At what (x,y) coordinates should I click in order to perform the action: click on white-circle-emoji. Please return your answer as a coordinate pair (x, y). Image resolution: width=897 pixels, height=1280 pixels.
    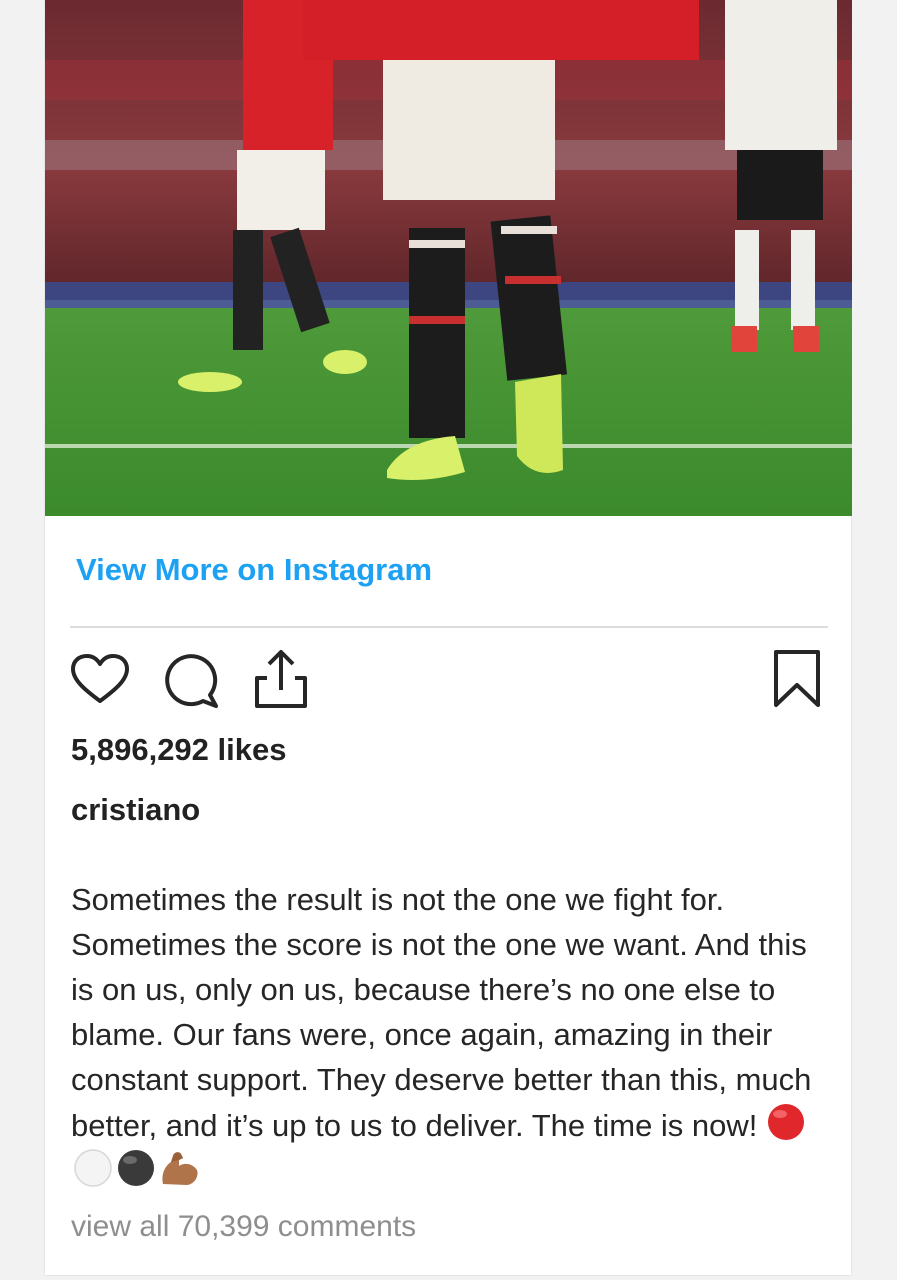
    Looking at the image, I should click on (93, 1168).